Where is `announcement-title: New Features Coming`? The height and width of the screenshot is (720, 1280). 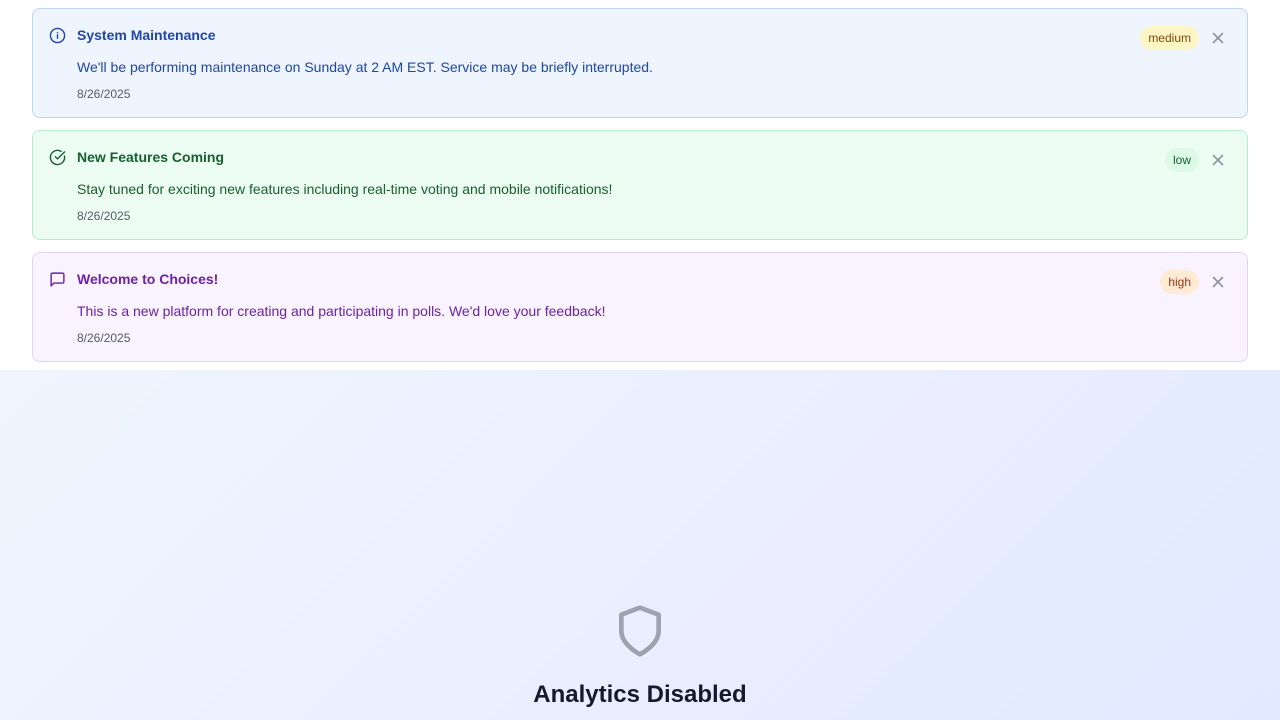 announcement-title: New Features Coming is located at coordinates (151, 157).